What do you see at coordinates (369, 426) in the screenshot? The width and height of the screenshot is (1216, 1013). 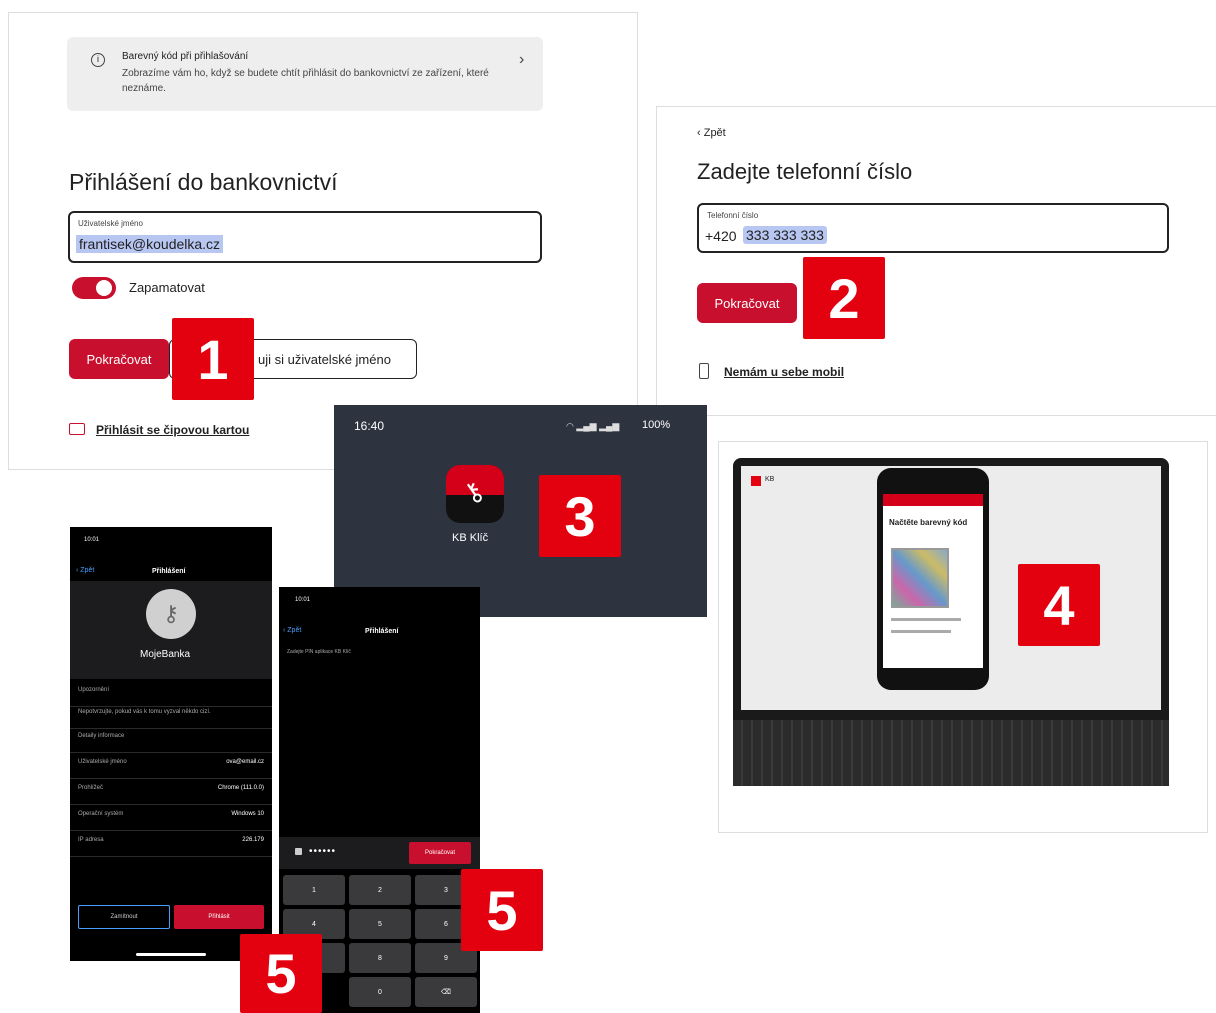 I see `status-time: 16:40` at bounding box center [369, 426].